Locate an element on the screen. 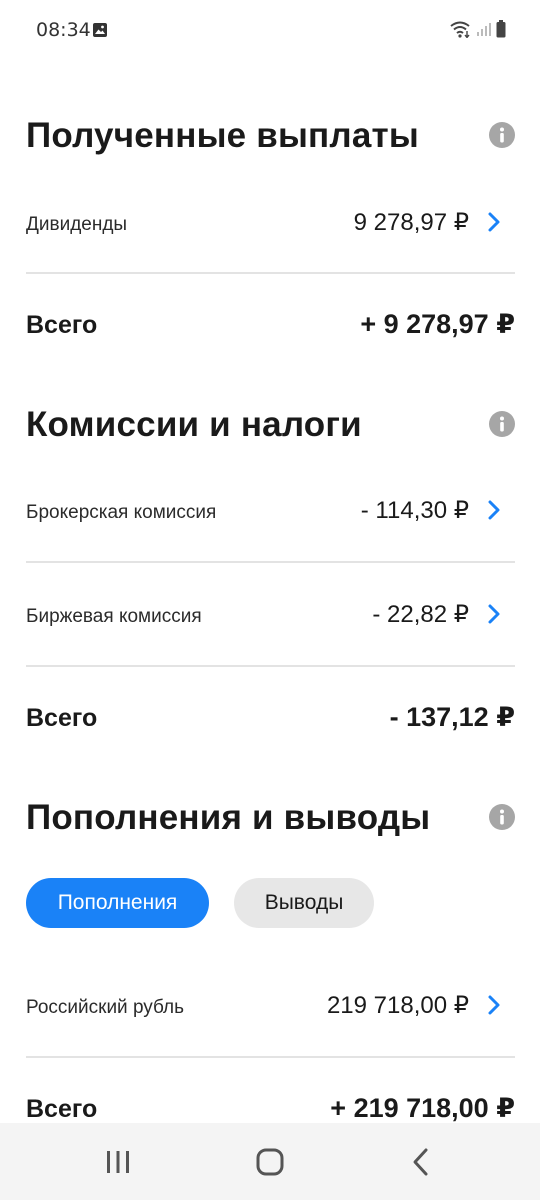 The height and width of the screenshot is (1200, 540). fees-section-title: Комиссии и налоги is located at coordinates (194, 424).